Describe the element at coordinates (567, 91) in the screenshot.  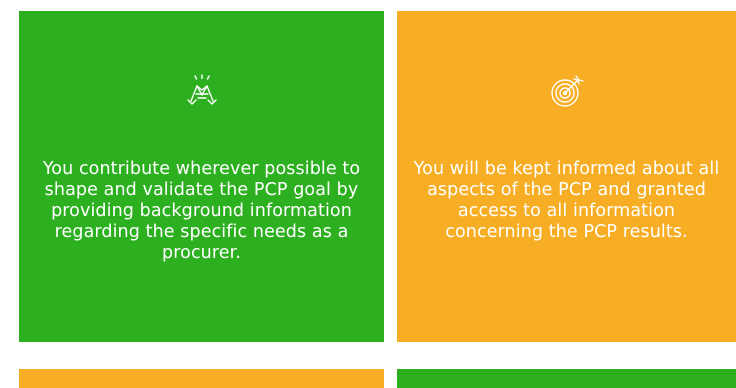
I see `target-icon` at that location.